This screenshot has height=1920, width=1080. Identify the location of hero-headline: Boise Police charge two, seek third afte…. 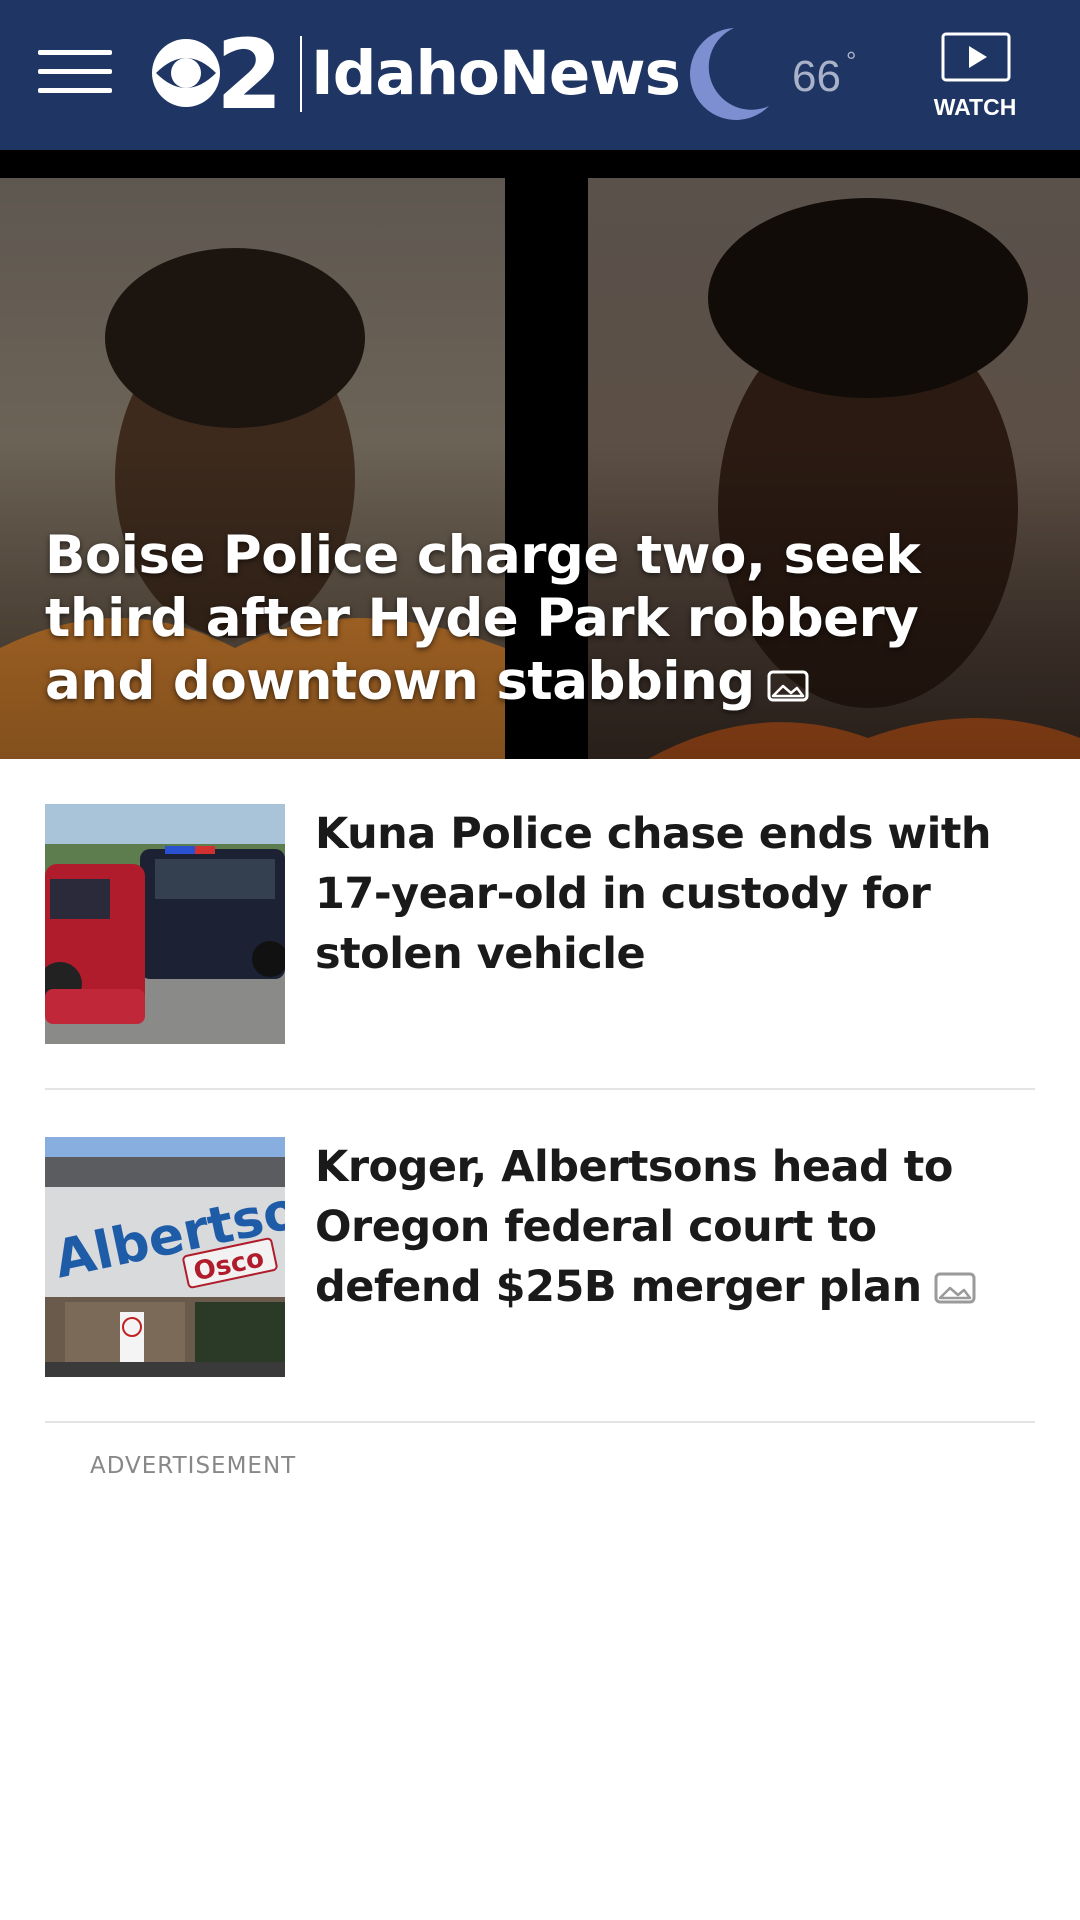
(545, 620).